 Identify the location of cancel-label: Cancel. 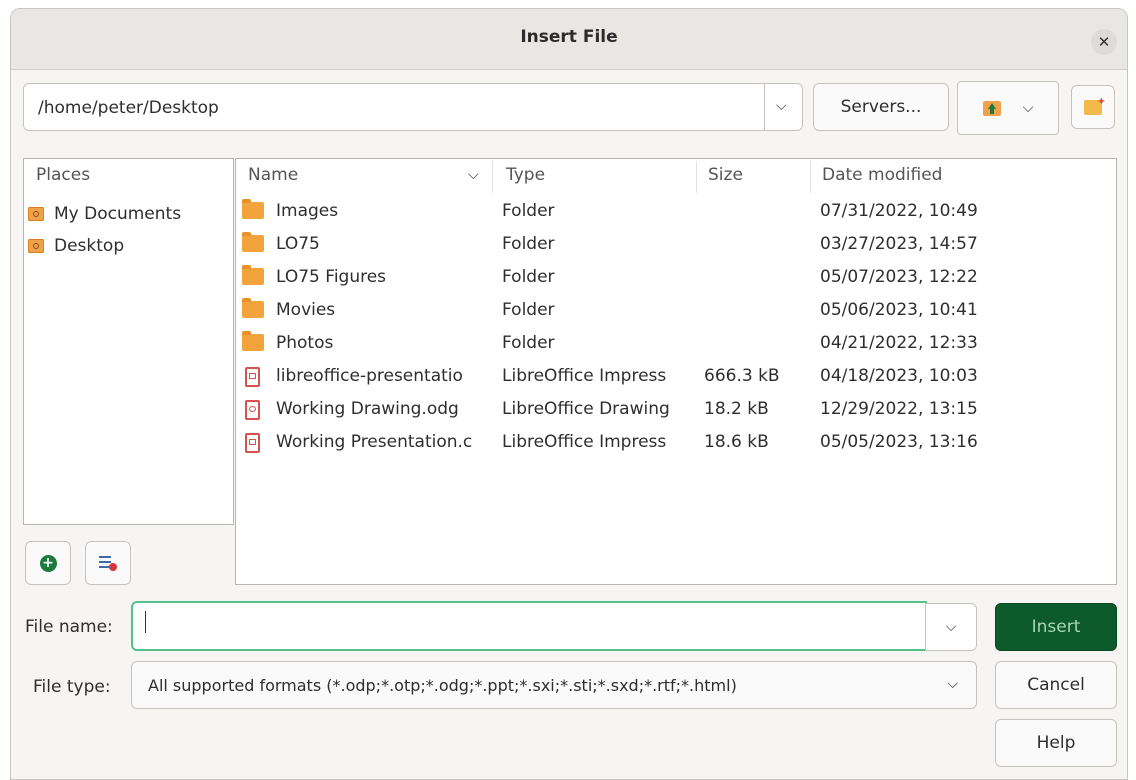
(1056, 685).